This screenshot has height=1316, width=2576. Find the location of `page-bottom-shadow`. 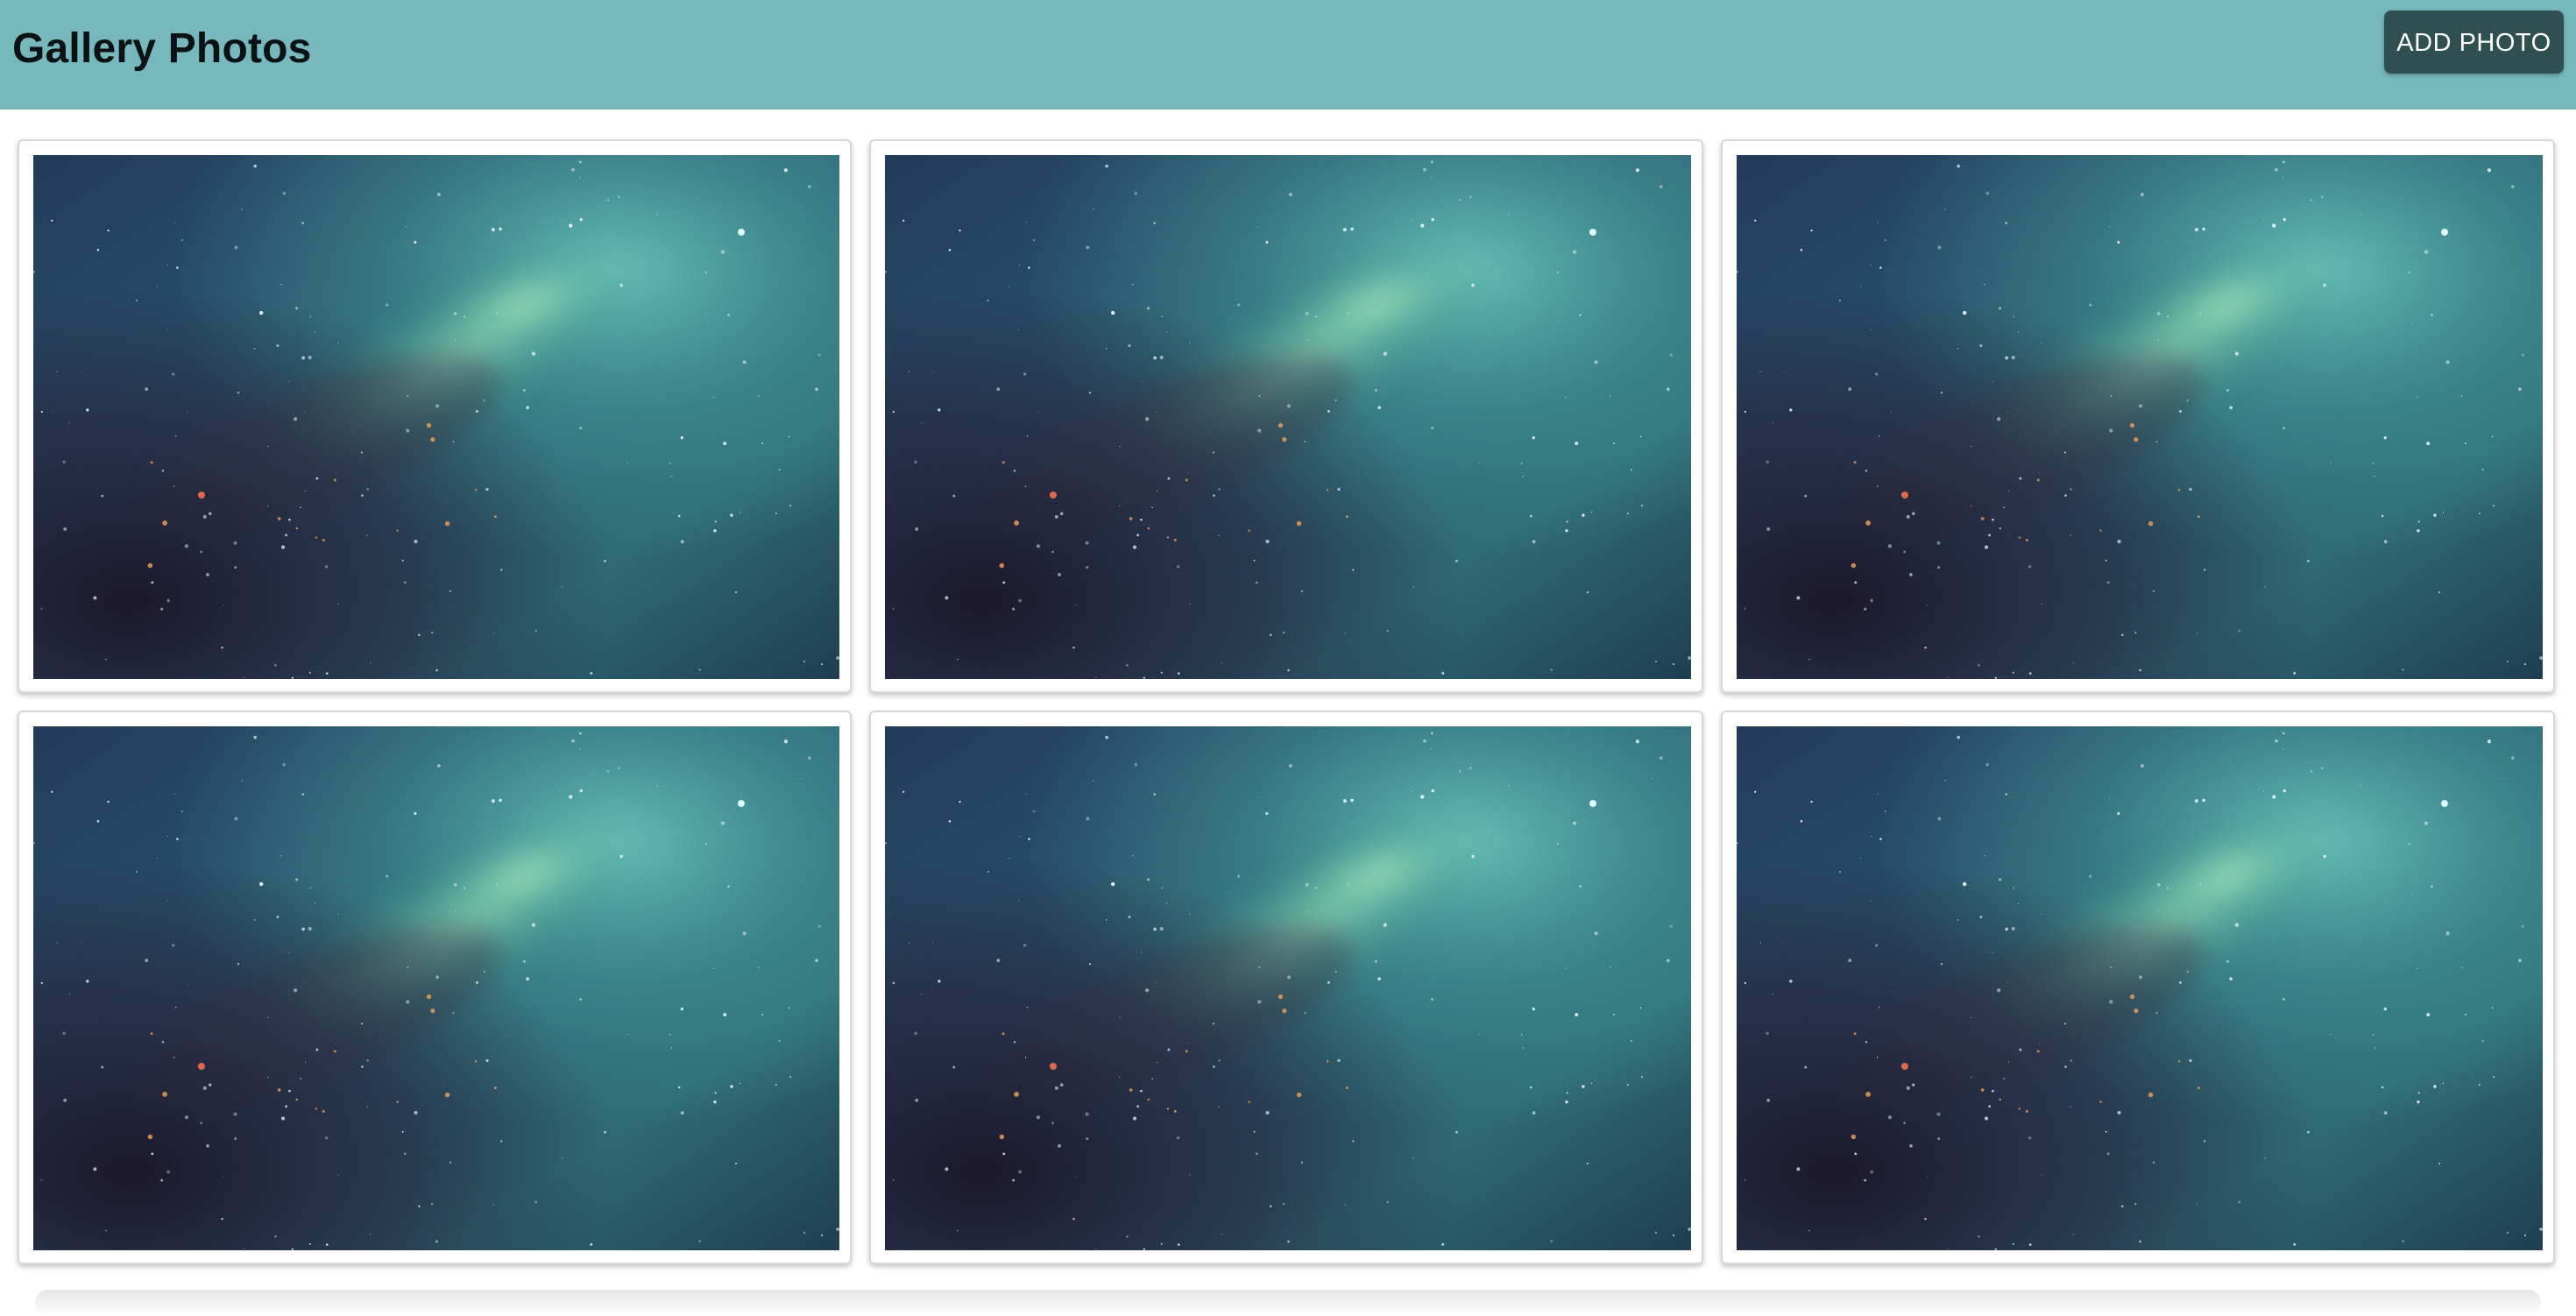

page-bottom-shadow is located at coordinates (1288, 1303).